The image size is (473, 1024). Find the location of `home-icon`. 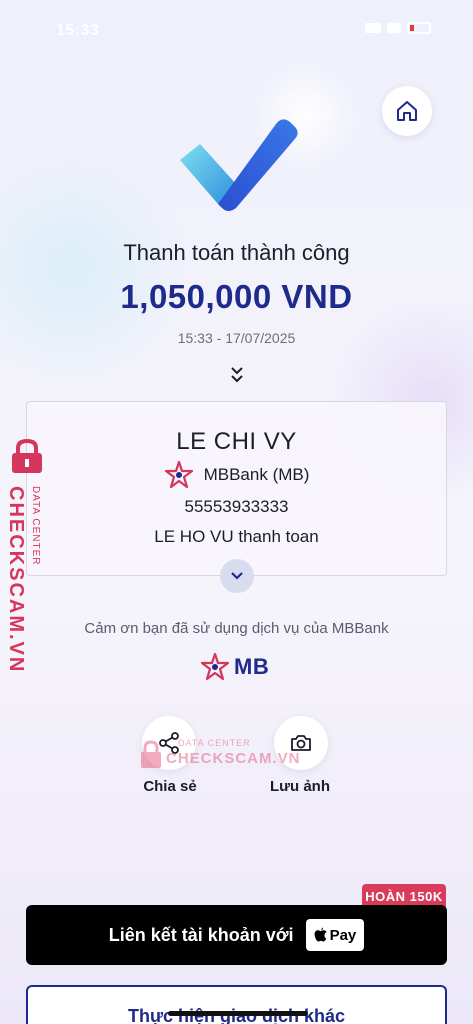

home-icon is located at coordinates (407, 111).